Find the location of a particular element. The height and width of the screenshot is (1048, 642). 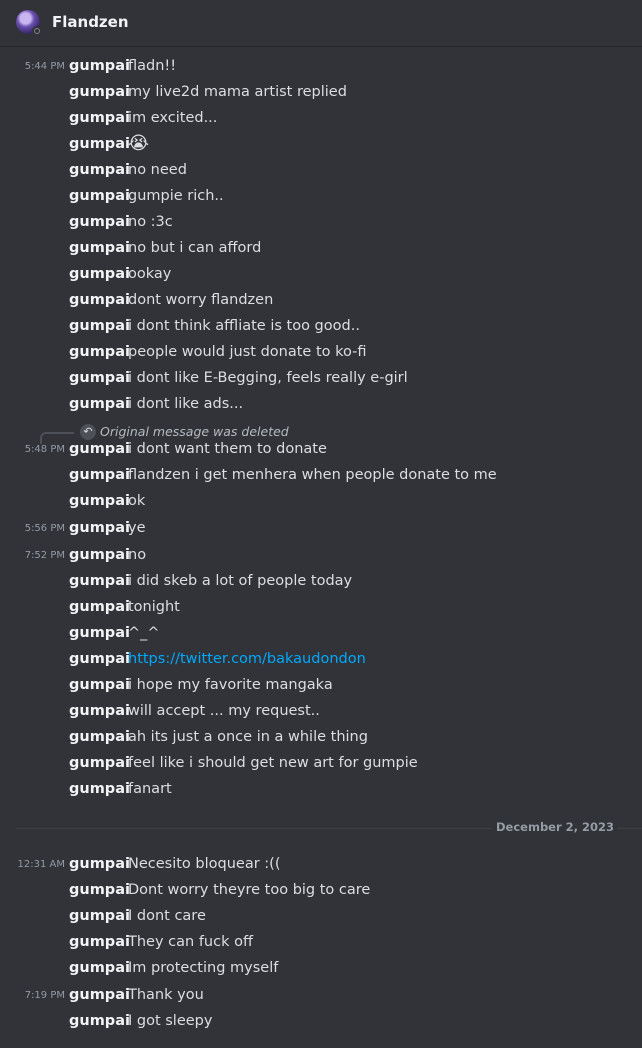

message-row: 5:56 PM gumpai ye is located at coordinates (321, 530).